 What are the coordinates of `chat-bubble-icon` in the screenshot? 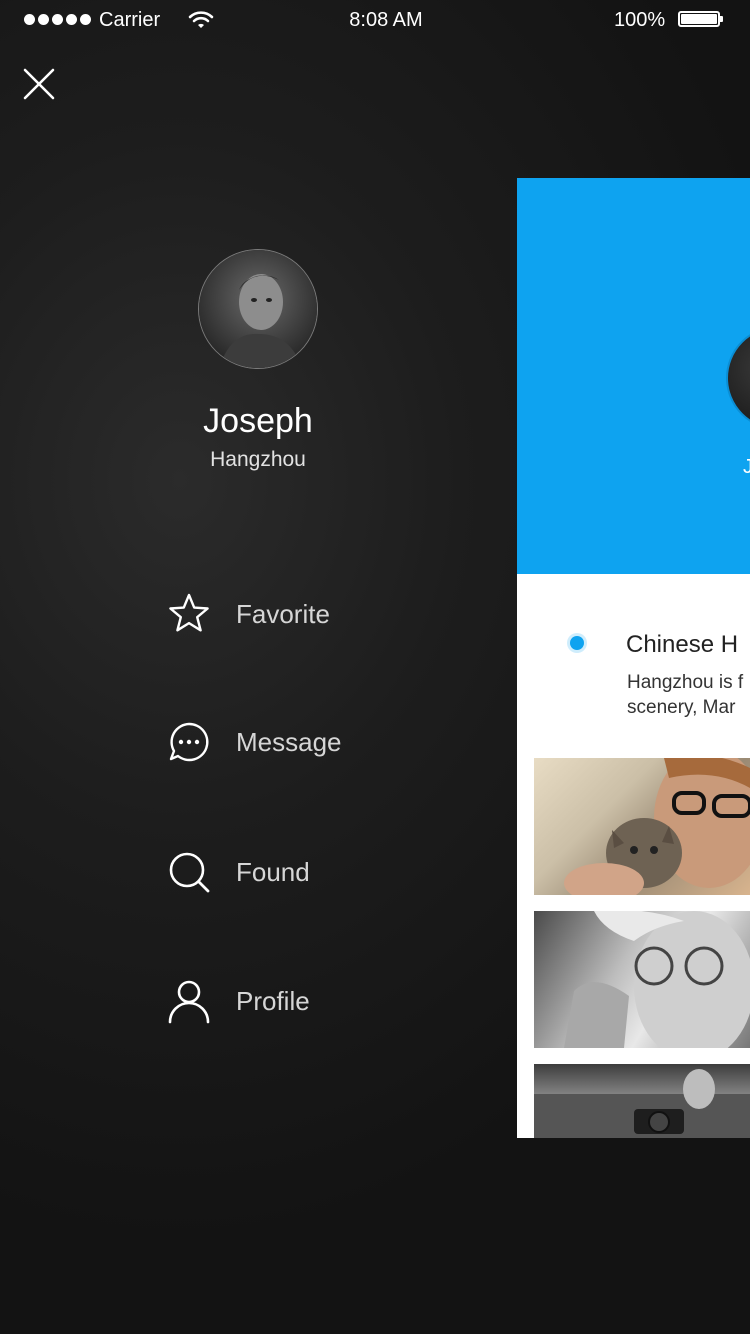 It's located at (189, 742).